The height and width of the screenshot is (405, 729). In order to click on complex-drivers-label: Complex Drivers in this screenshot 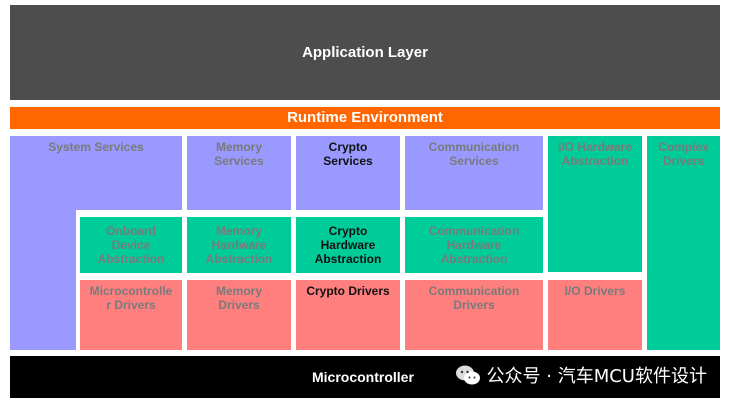, I will do `click(683, 154)`.